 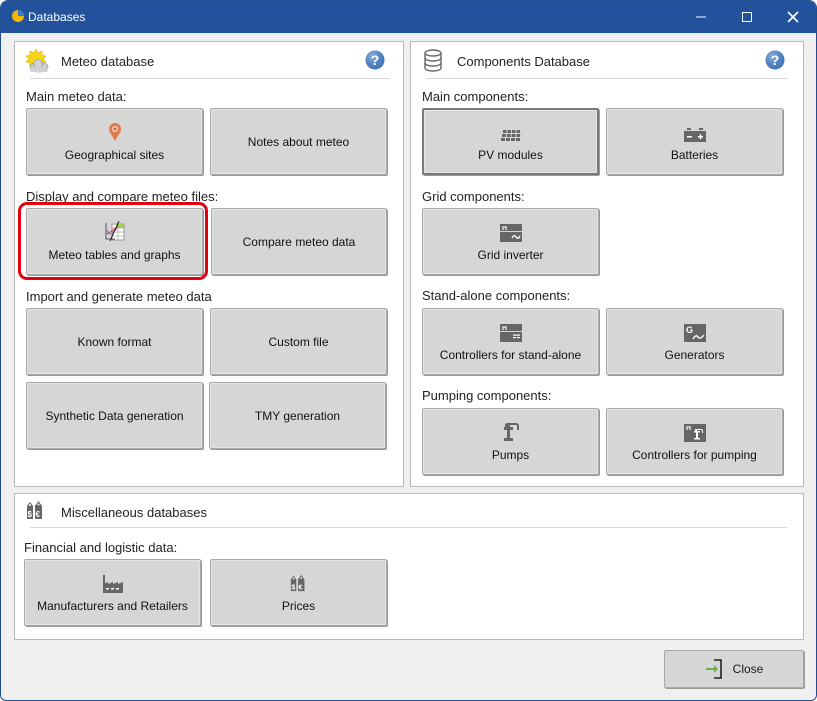 I want to click on meteo-tables-graphs-button: Meteo tables and graphs, so click(x=114, y=241).